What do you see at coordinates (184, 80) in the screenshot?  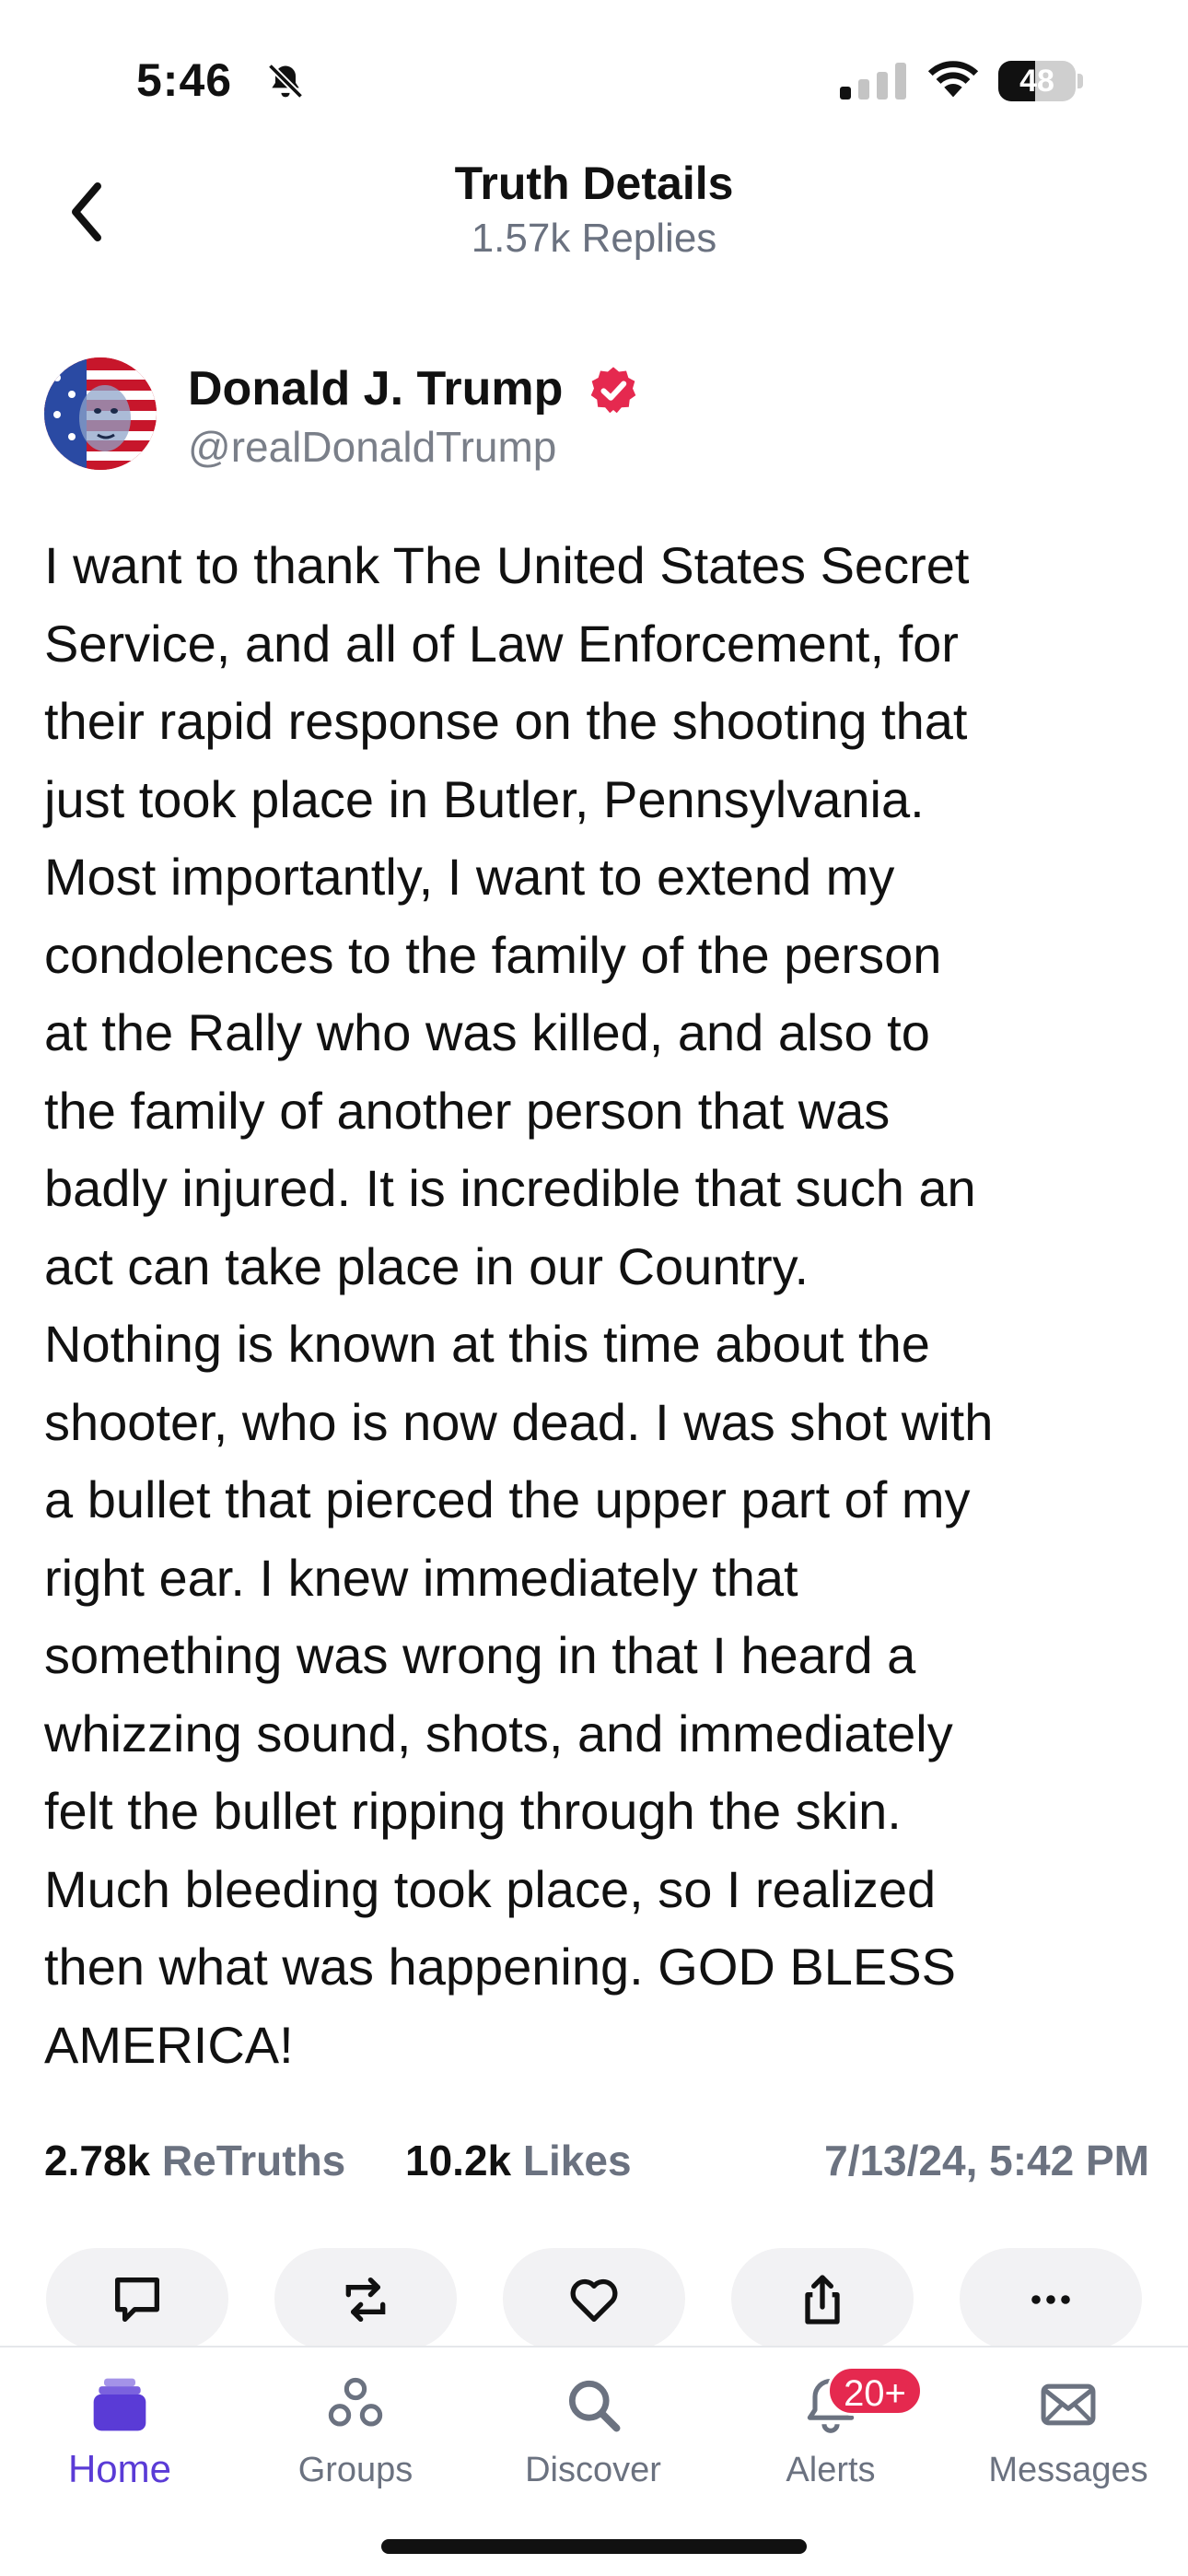 I see `status-time: 5:46` at bounding box center [184, 80].